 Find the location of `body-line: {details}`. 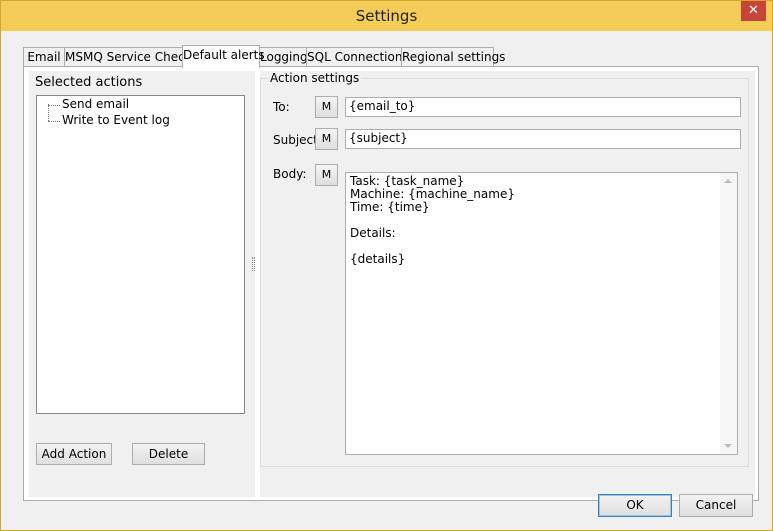

body-line: {details} is located at coordinates (378, 259).